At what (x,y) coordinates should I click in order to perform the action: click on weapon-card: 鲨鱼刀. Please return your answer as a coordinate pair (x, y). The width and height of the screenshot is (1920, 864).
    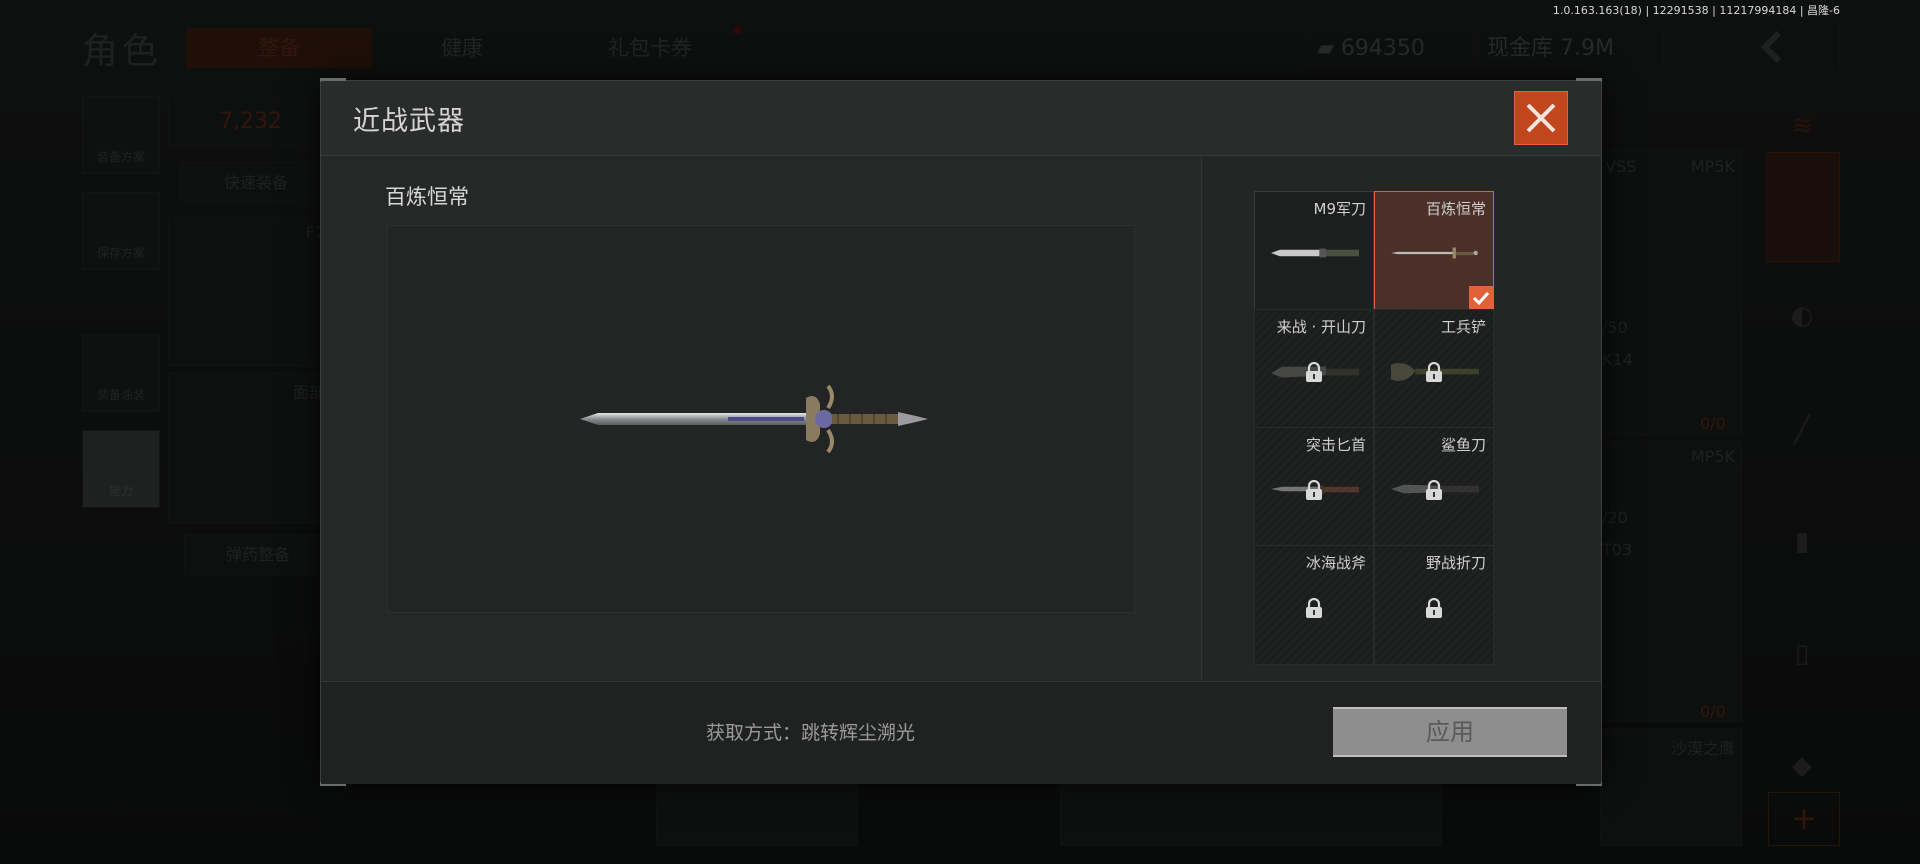
    Looking at the image, I should click on (1434, 487).